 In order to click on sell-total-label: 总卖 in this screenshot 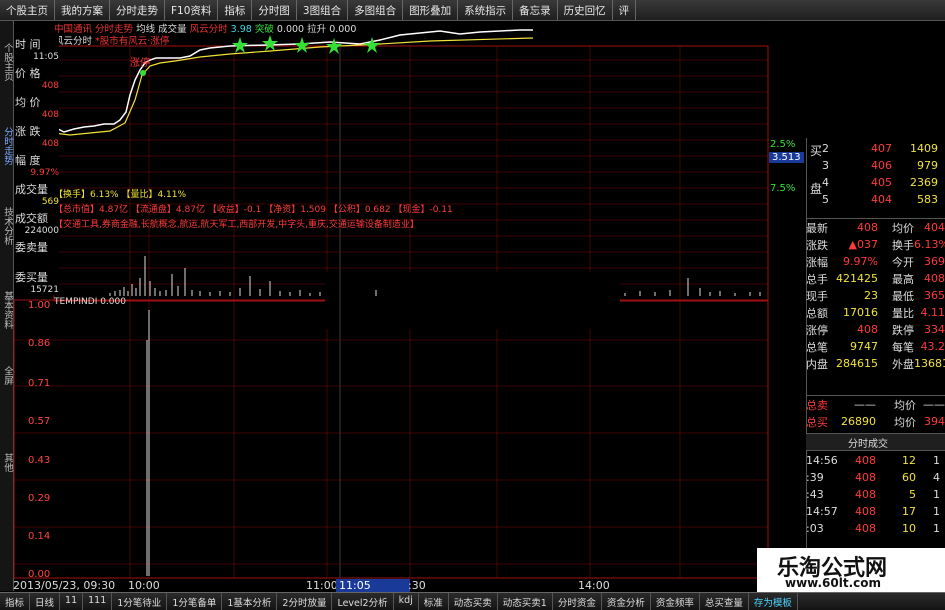, I will do `click(817, 405)`.